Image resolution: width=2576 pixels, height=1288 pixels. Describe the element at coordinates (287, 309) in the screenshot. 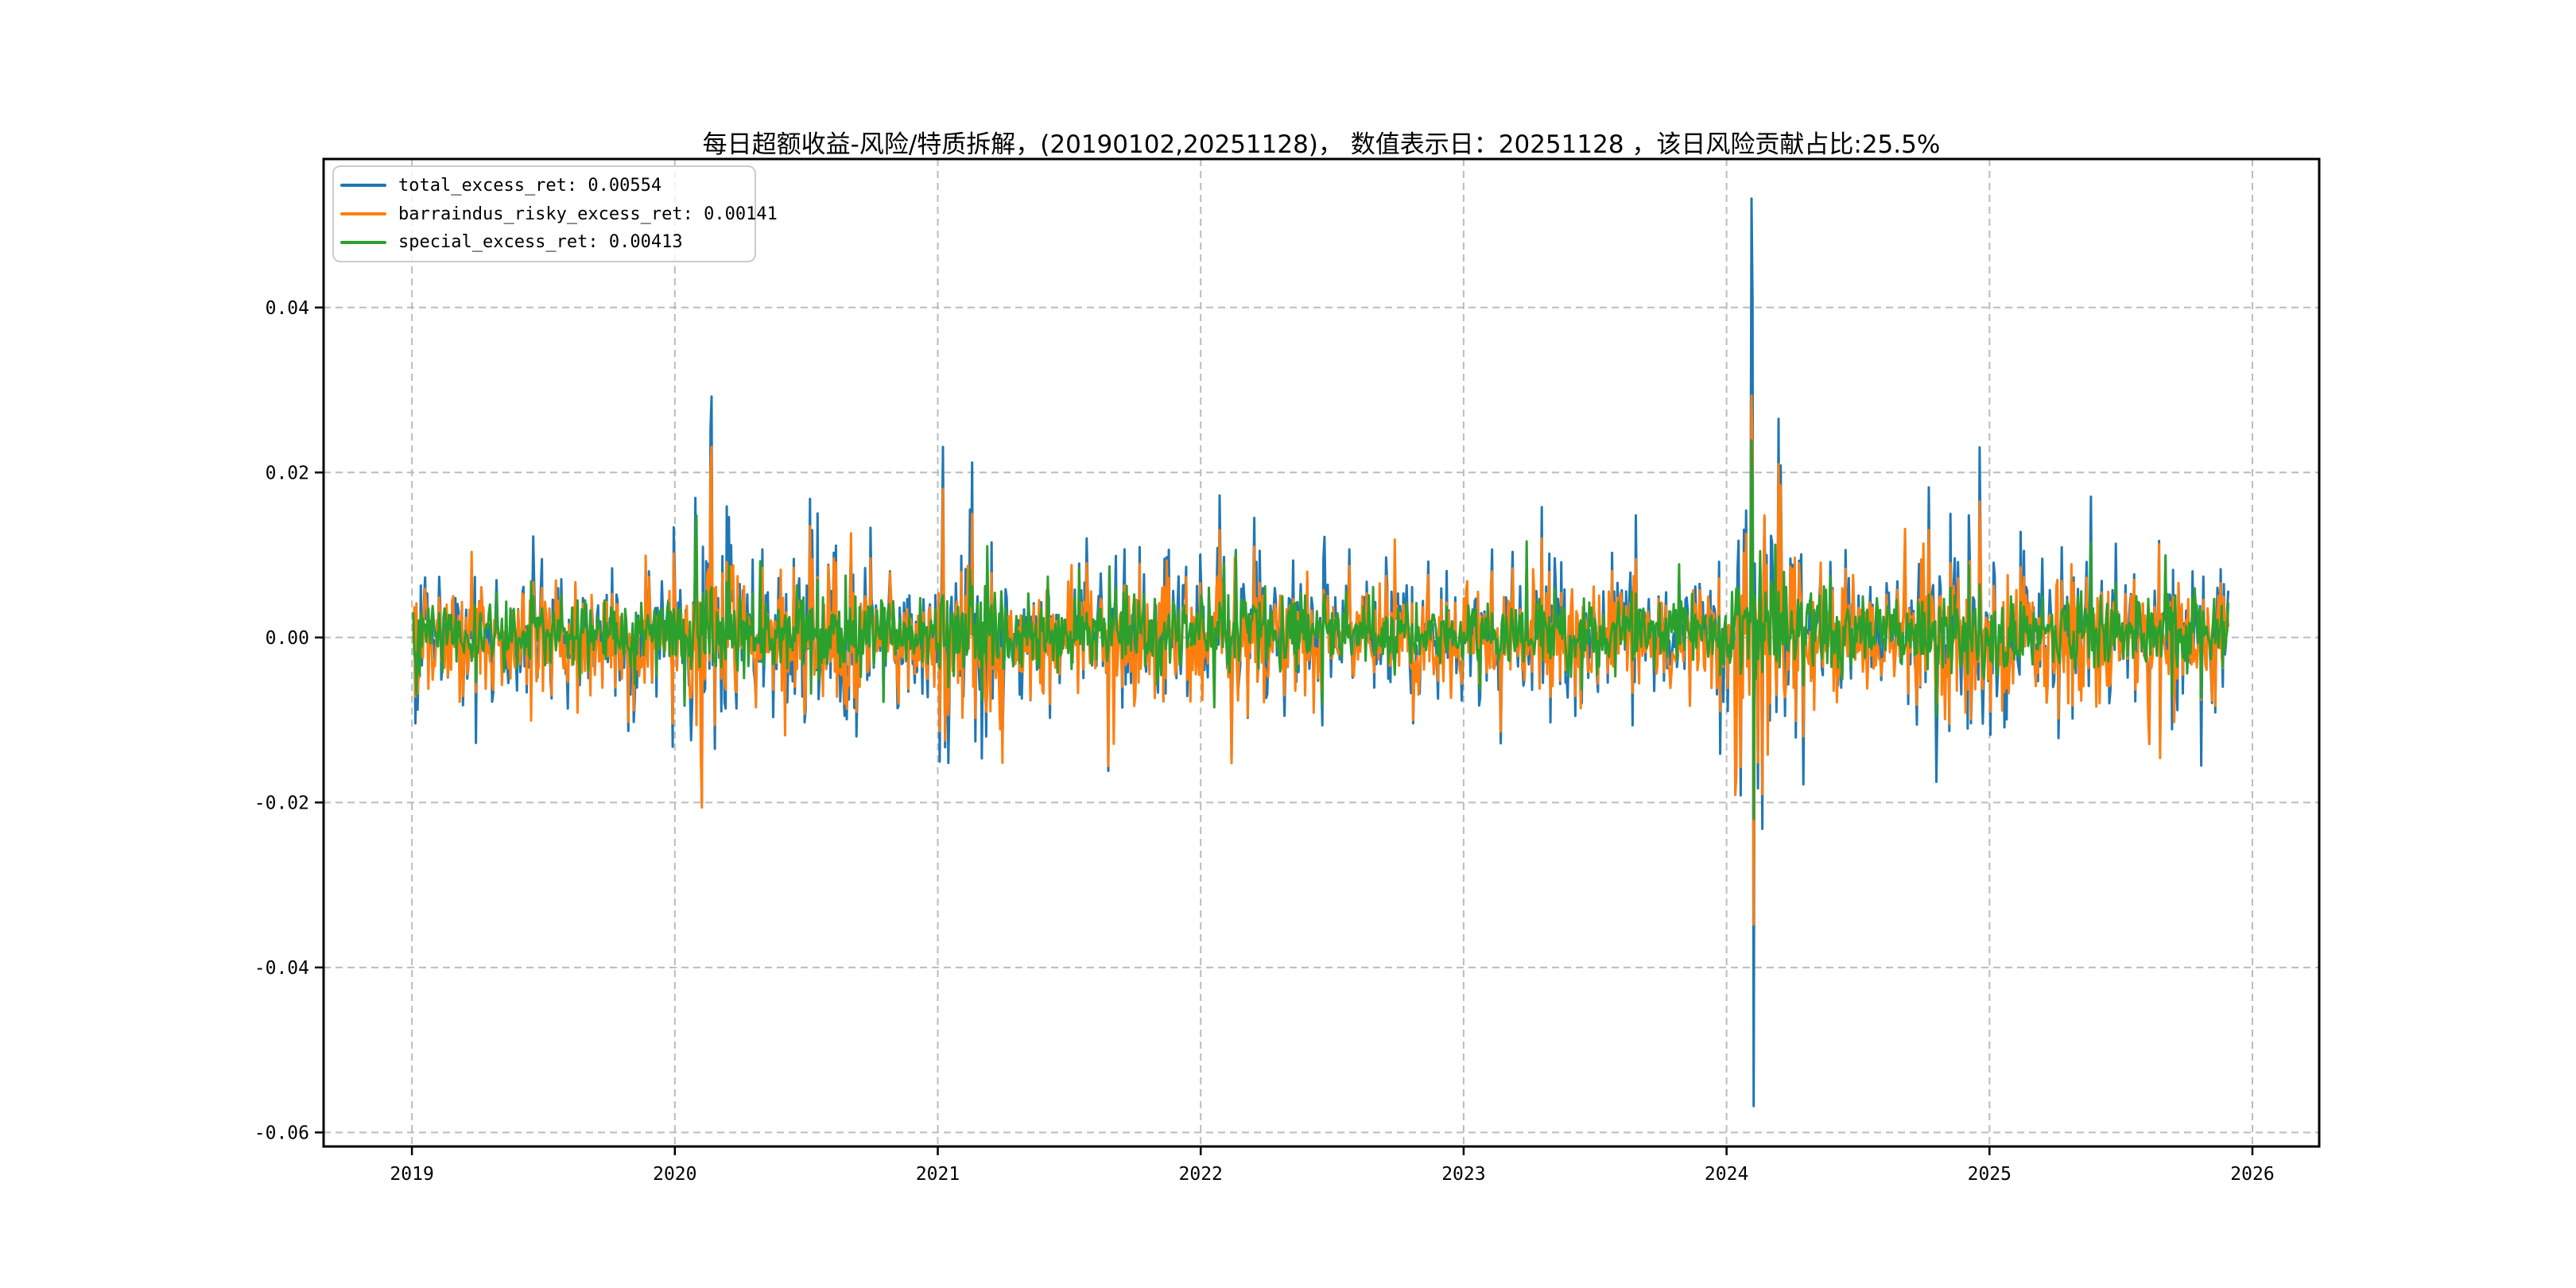

I see `y-tick-label: 0.04` at that location.